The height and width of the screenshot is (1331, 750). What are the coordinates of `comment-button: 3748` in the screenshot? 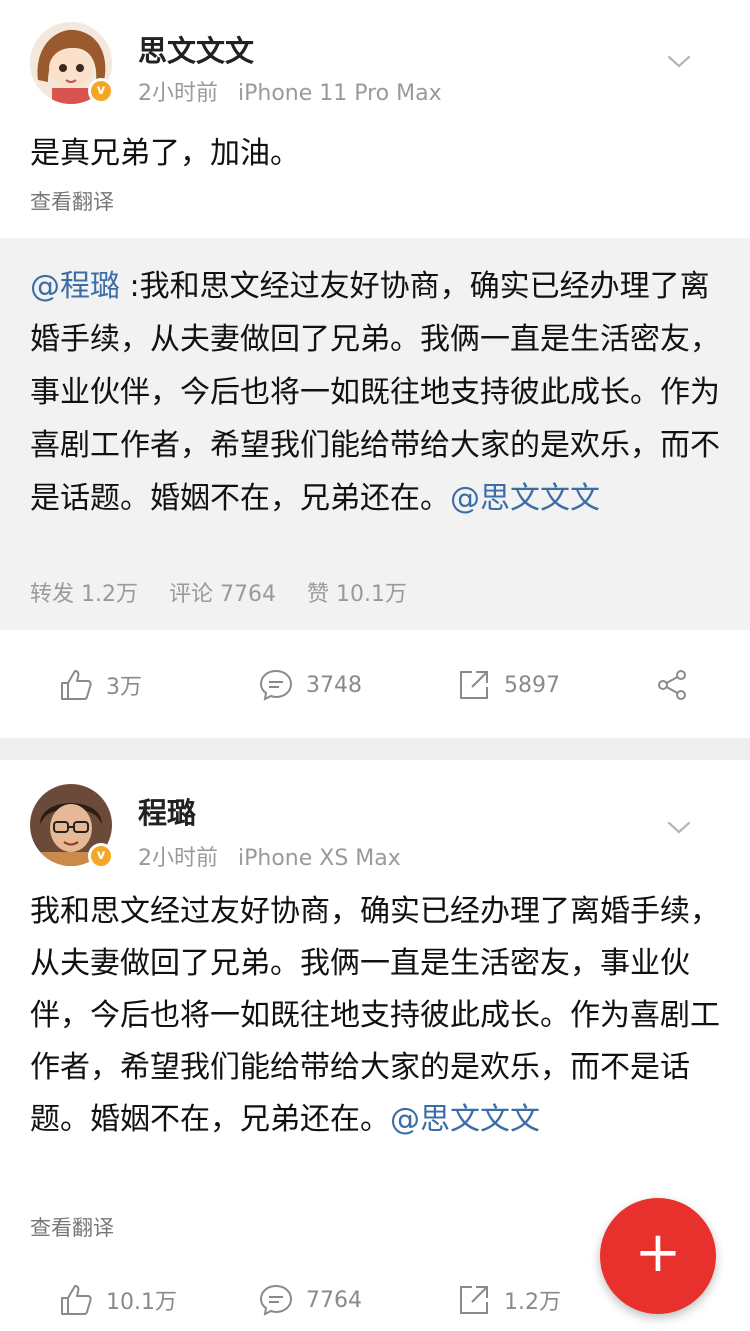 It's located at (310, 685).